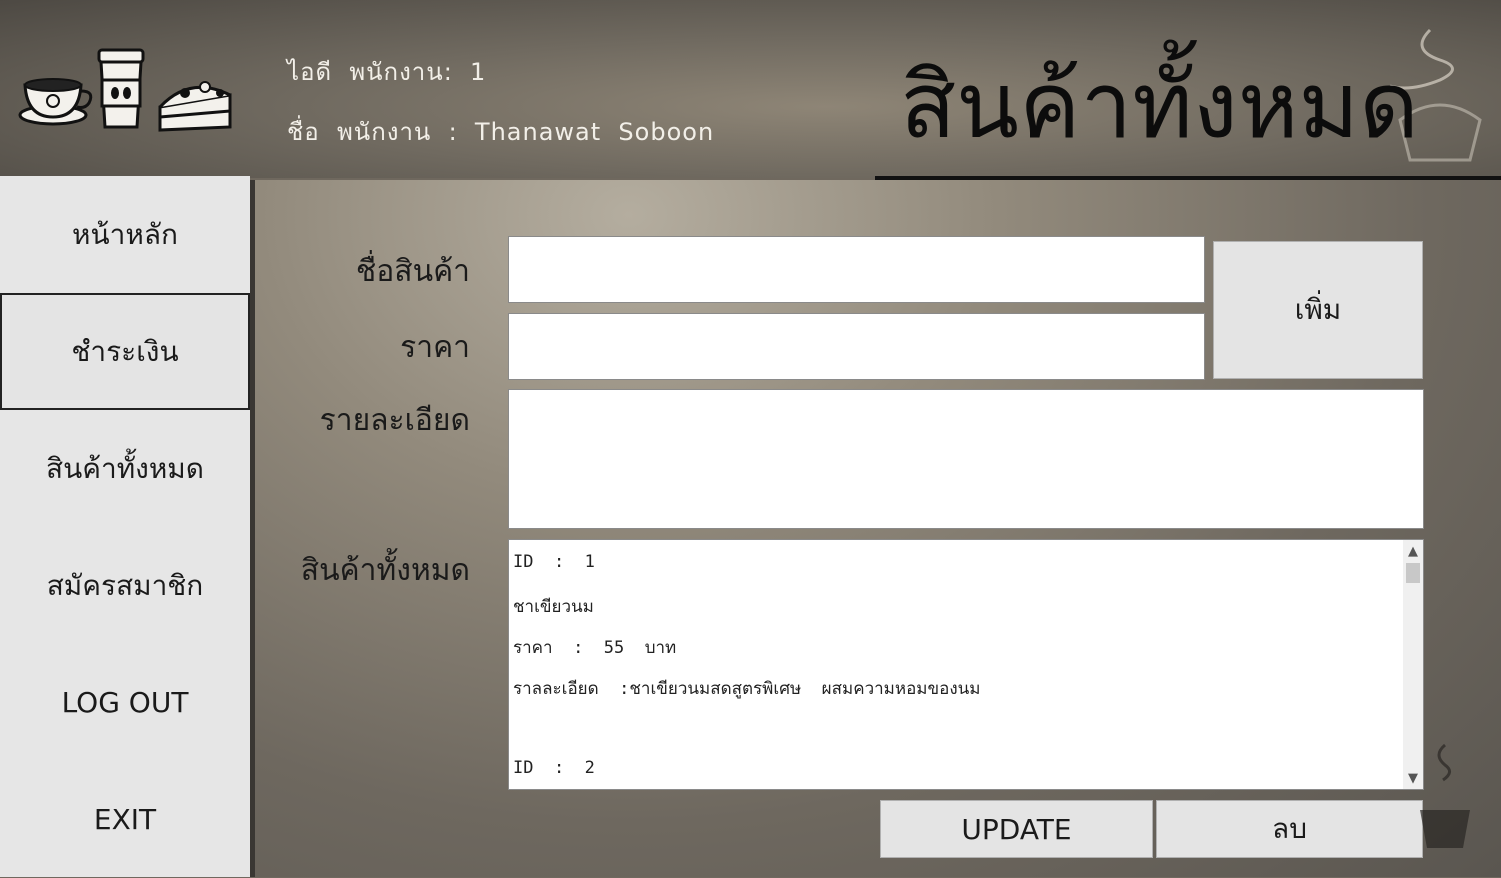 The height and width of the screenshot is (878, 1501). What do you see at coordinates (435, 347) in the screenshot?
I see `price-label: ราคา` at bounding box center [435, 347].